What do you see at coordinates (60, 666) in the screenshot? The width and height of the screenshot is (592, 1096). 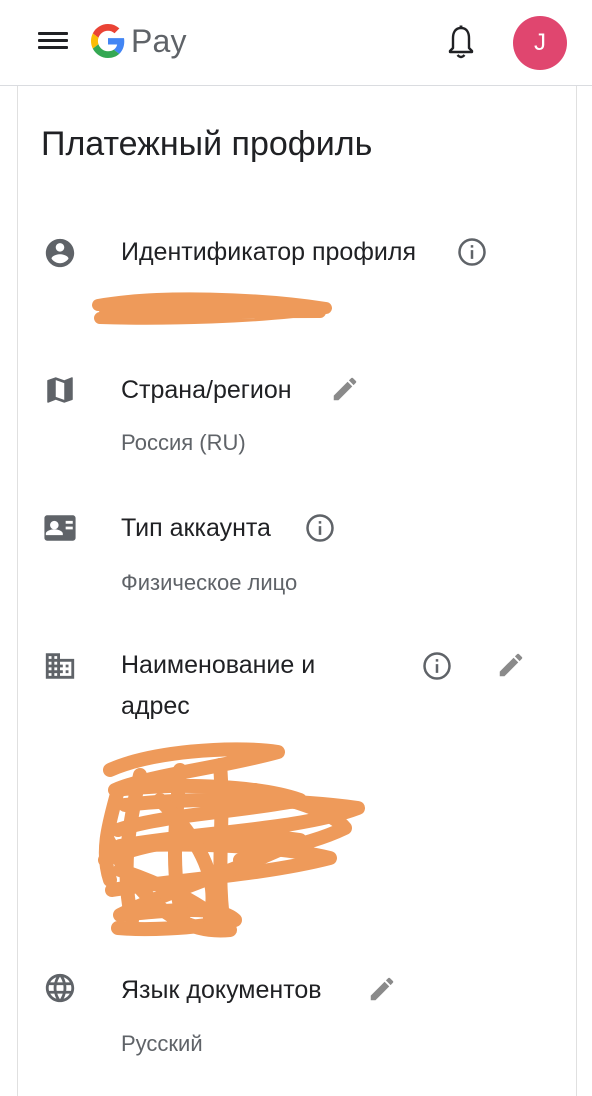 I see `building-icon` at bounding box center [60, 666].